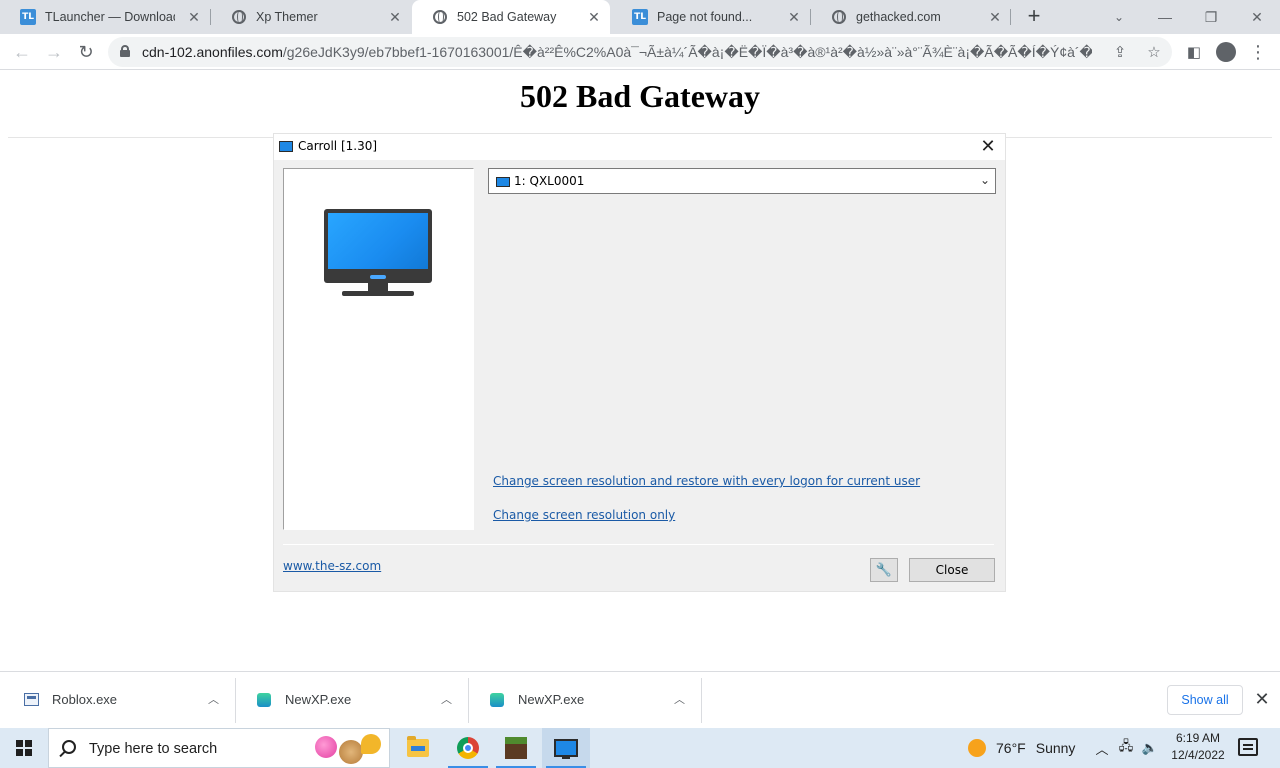 The image size is (1280, 768). I want to click on sun-icon, so click(977, 748).